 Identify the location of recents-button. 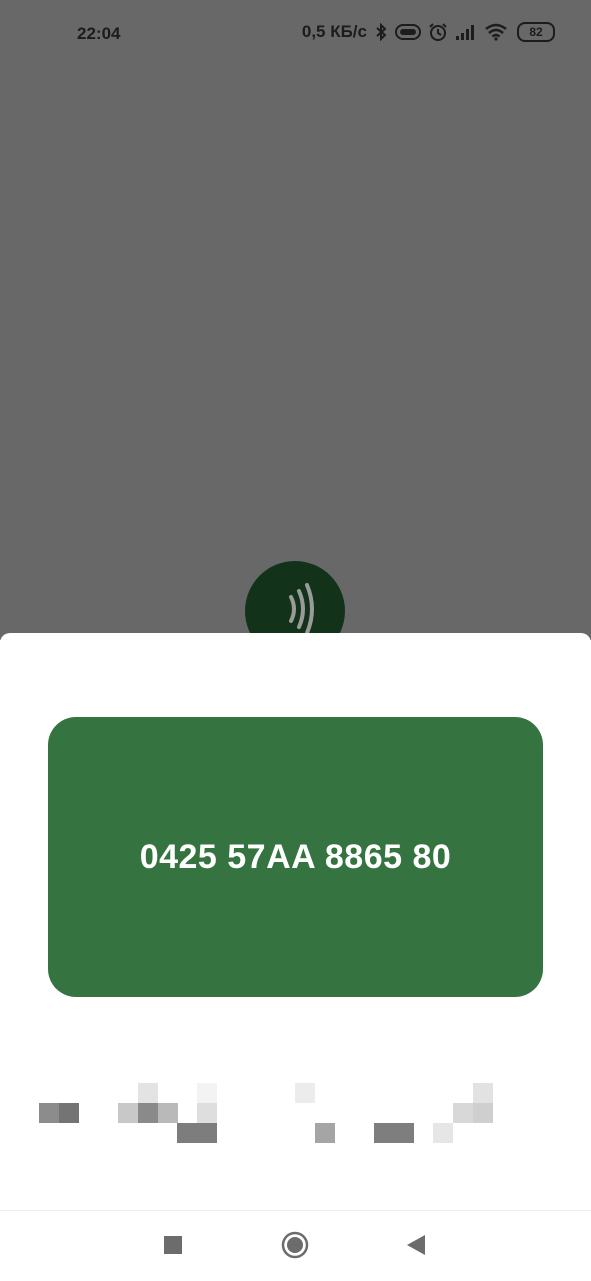
(173, 1247).